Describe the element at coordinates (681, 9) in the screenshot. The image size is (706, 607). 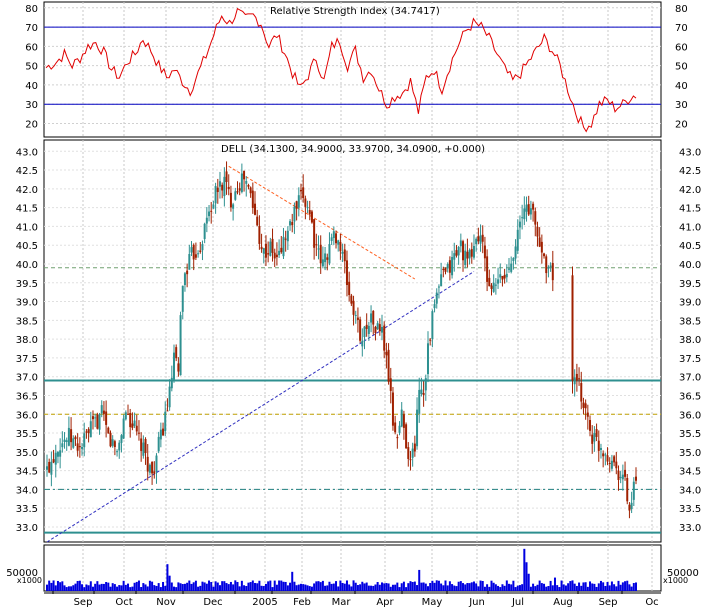
I see `rsi-y-tick-right: 80` at that location.